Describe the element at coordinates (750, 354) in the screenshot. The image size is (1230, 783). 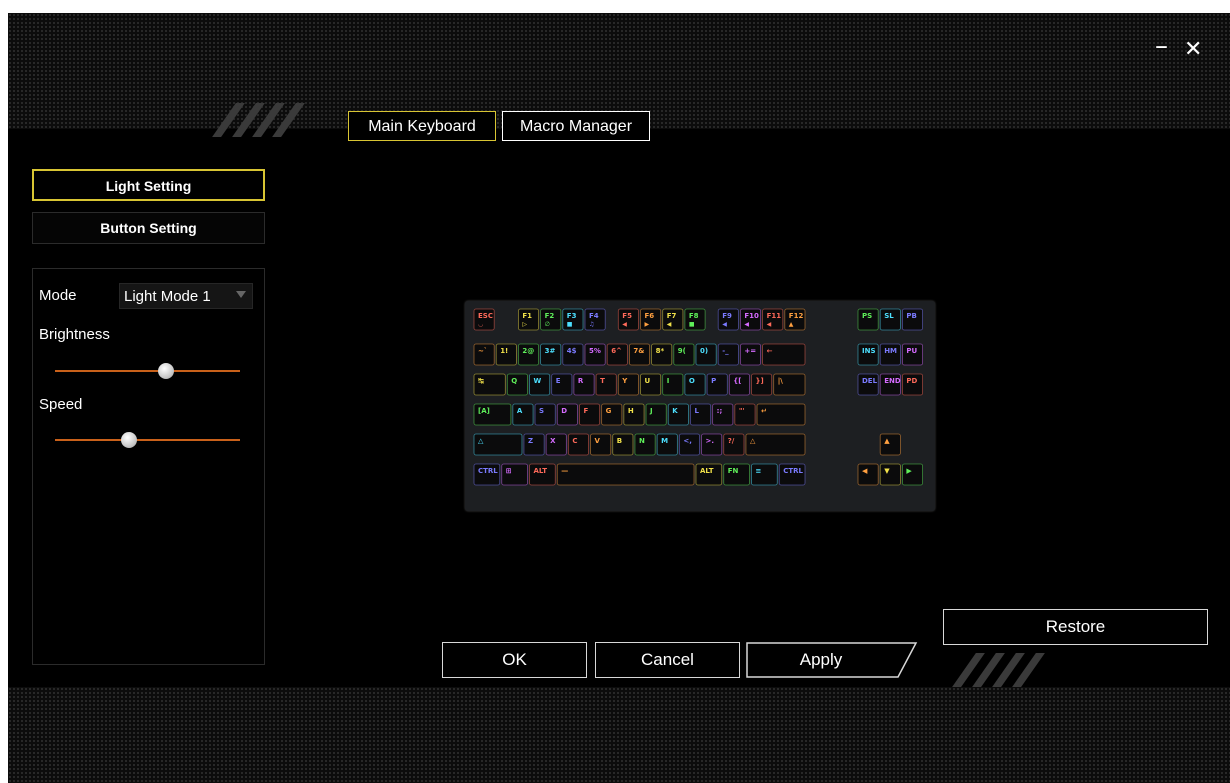
I see `key: +=` at that location.